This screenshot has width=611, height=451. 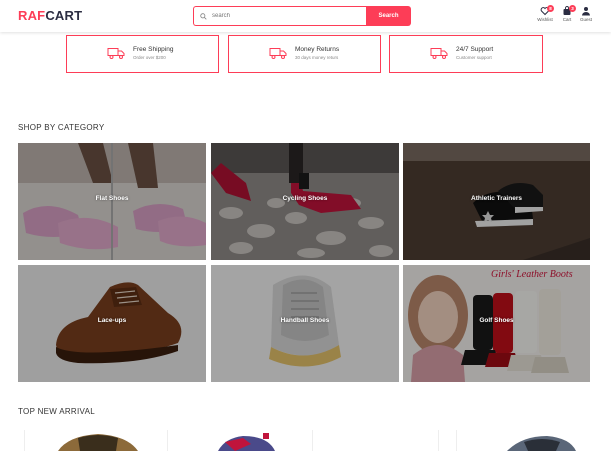 I want to click on section-title-new-arrivals: TOP NEW ARRIVAL, so click(x=56, y=411).